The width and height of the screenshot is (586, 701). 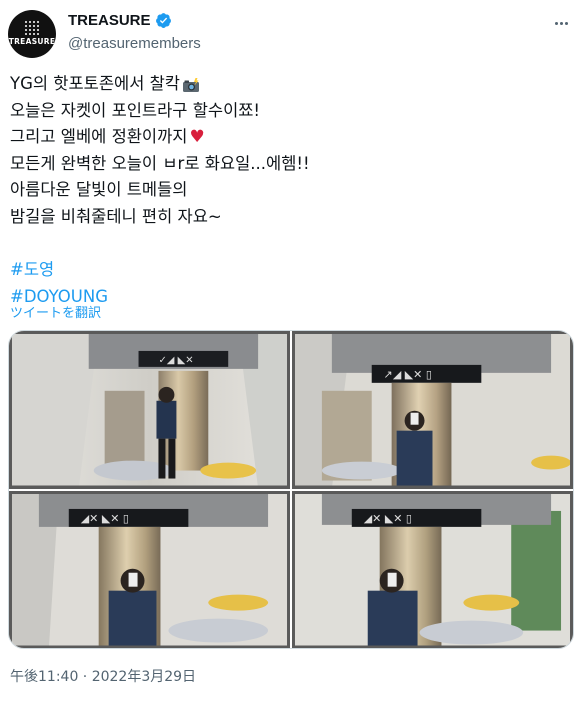 I want to click on tweet-line: 오늘은 자켓이 포인트라구 할수이쬬!, so click(x=290, y=111).